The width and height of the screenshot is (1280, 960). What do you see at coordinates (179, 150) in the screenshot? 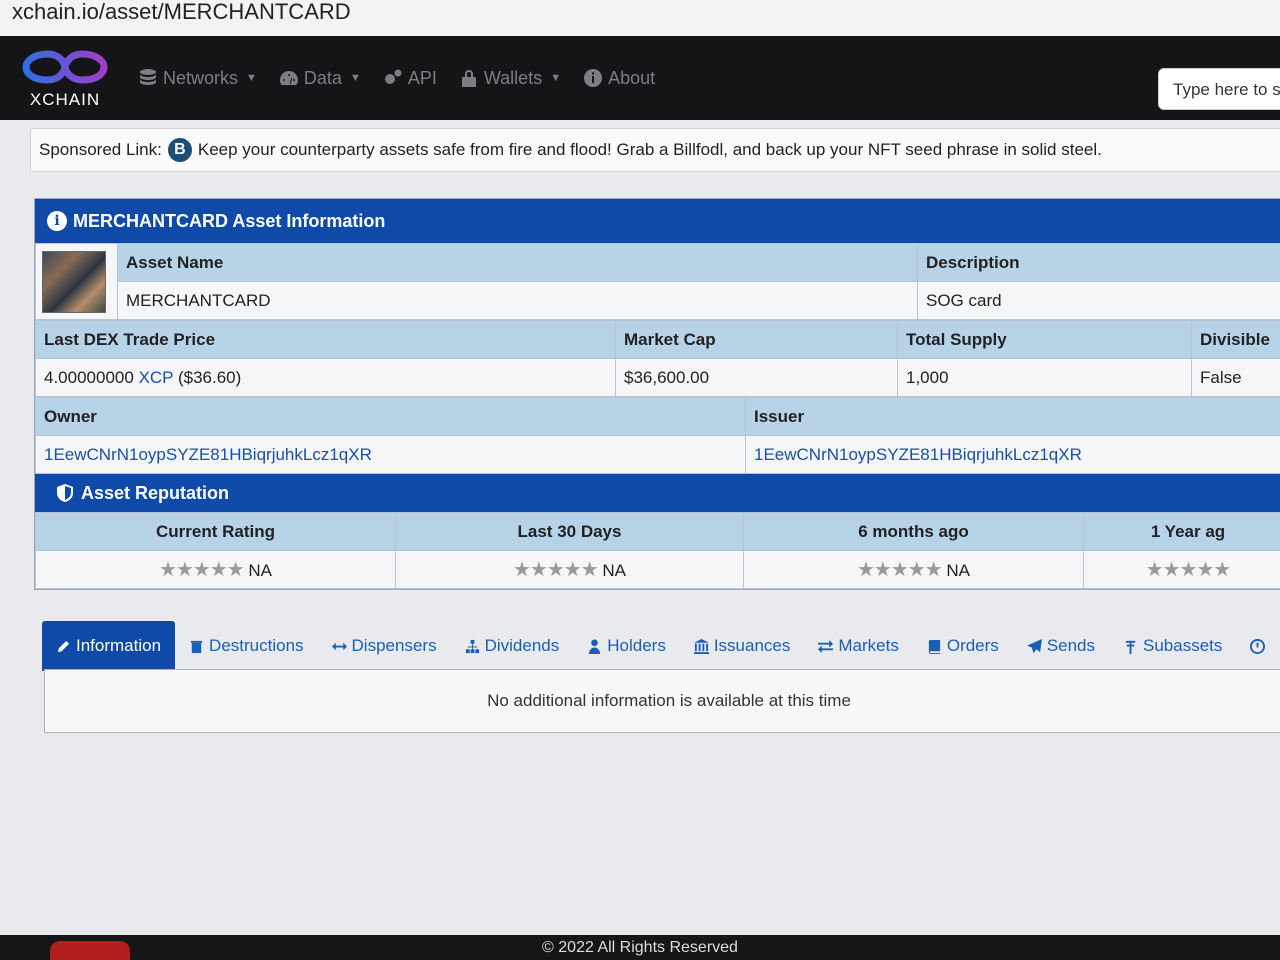
I see `billfodl-icon: B` at bounding box center [179, 150].